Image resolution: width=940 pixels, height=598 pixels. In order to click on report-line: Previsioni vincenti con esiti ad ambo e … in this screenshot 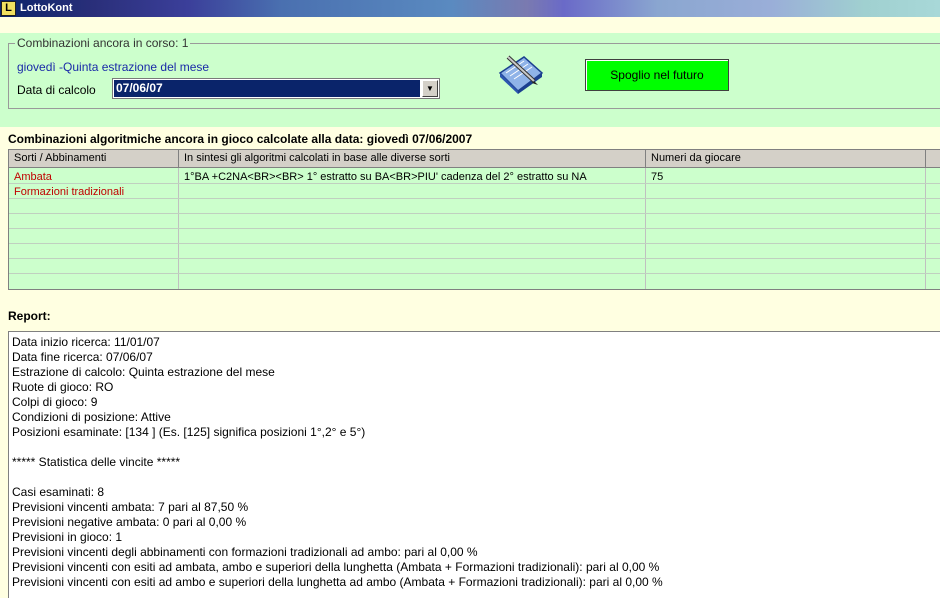, I will do `click(337, 582)`.